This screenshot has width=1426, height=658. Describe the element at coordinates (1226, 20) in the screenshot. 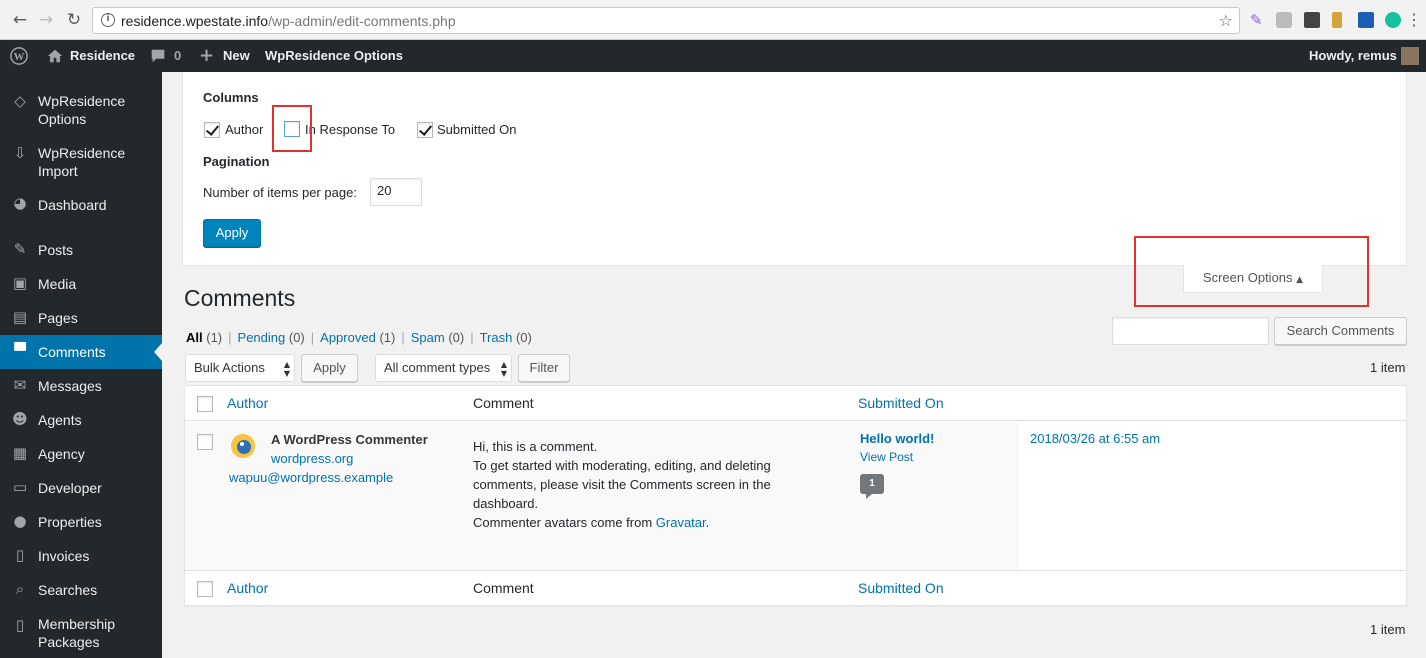

I see `bookmark-star-icon: ☆` at that location.